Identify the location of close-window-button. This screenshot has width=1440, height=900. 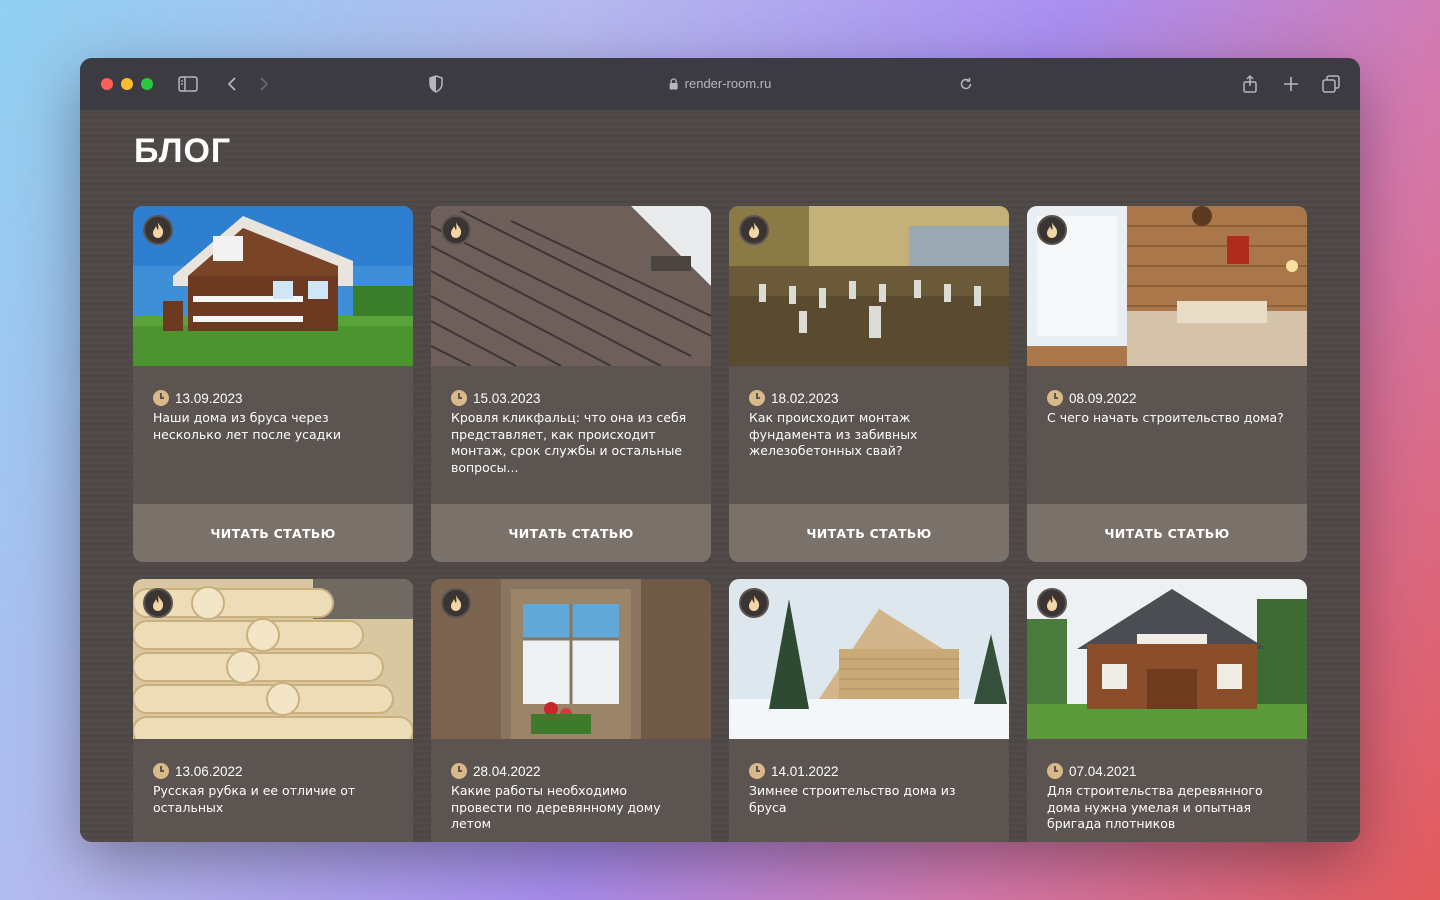
(107, 84).